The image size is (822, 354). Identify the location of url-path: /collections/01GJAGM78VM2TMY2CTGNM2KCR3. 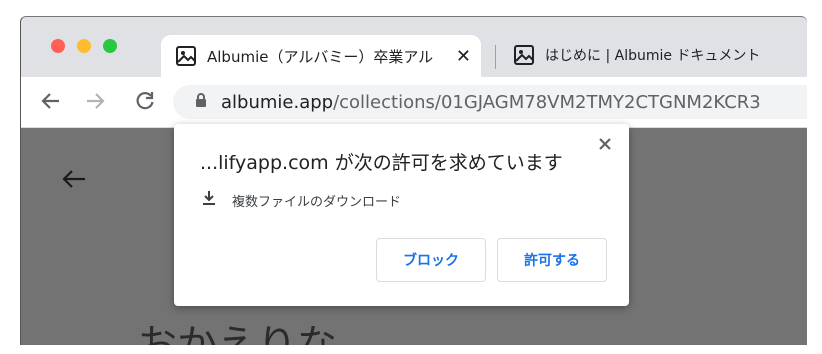
(547, 102).